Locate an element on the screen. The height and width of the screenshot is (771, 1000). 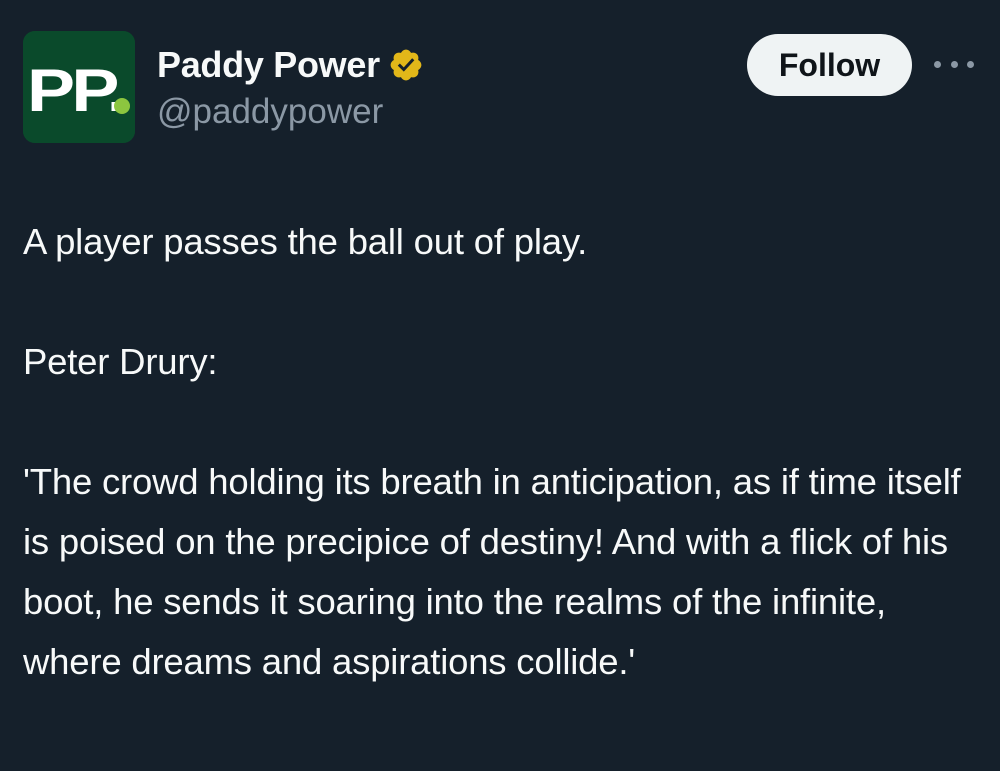
more-options-icon is located at coordinates (954, 64).